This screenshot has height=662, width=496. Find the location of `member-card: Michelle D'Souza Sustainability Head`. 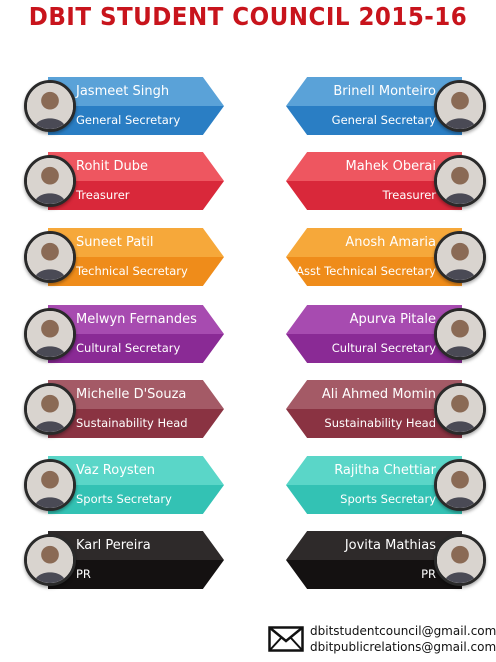

member-card: Michelle D'Souza Sustainability Head is located at coordinates (124, 409).